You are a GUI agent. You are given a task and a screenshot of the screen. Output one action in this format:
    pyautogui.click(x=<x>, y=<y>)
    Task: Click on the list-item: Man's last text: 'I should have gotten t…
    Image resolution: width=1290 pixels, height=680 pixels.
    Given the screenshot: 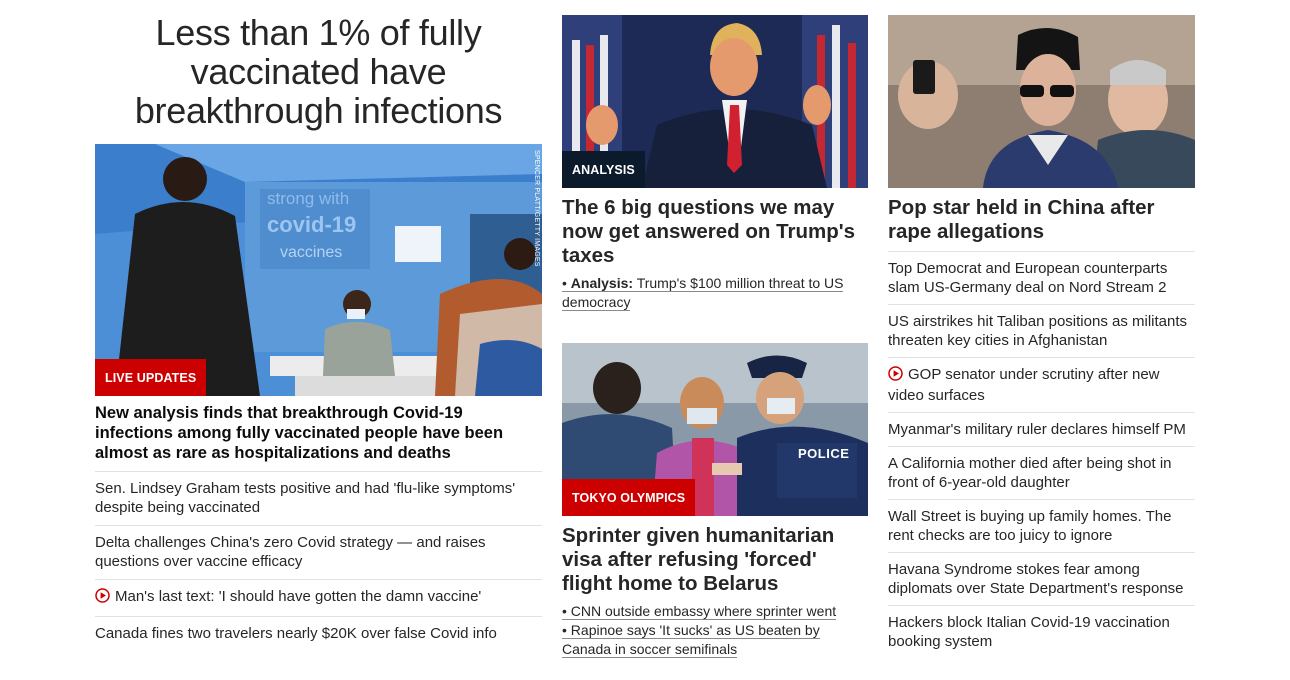 What is the action you would take?
    pyautogui.click(x=318, y=597)
    